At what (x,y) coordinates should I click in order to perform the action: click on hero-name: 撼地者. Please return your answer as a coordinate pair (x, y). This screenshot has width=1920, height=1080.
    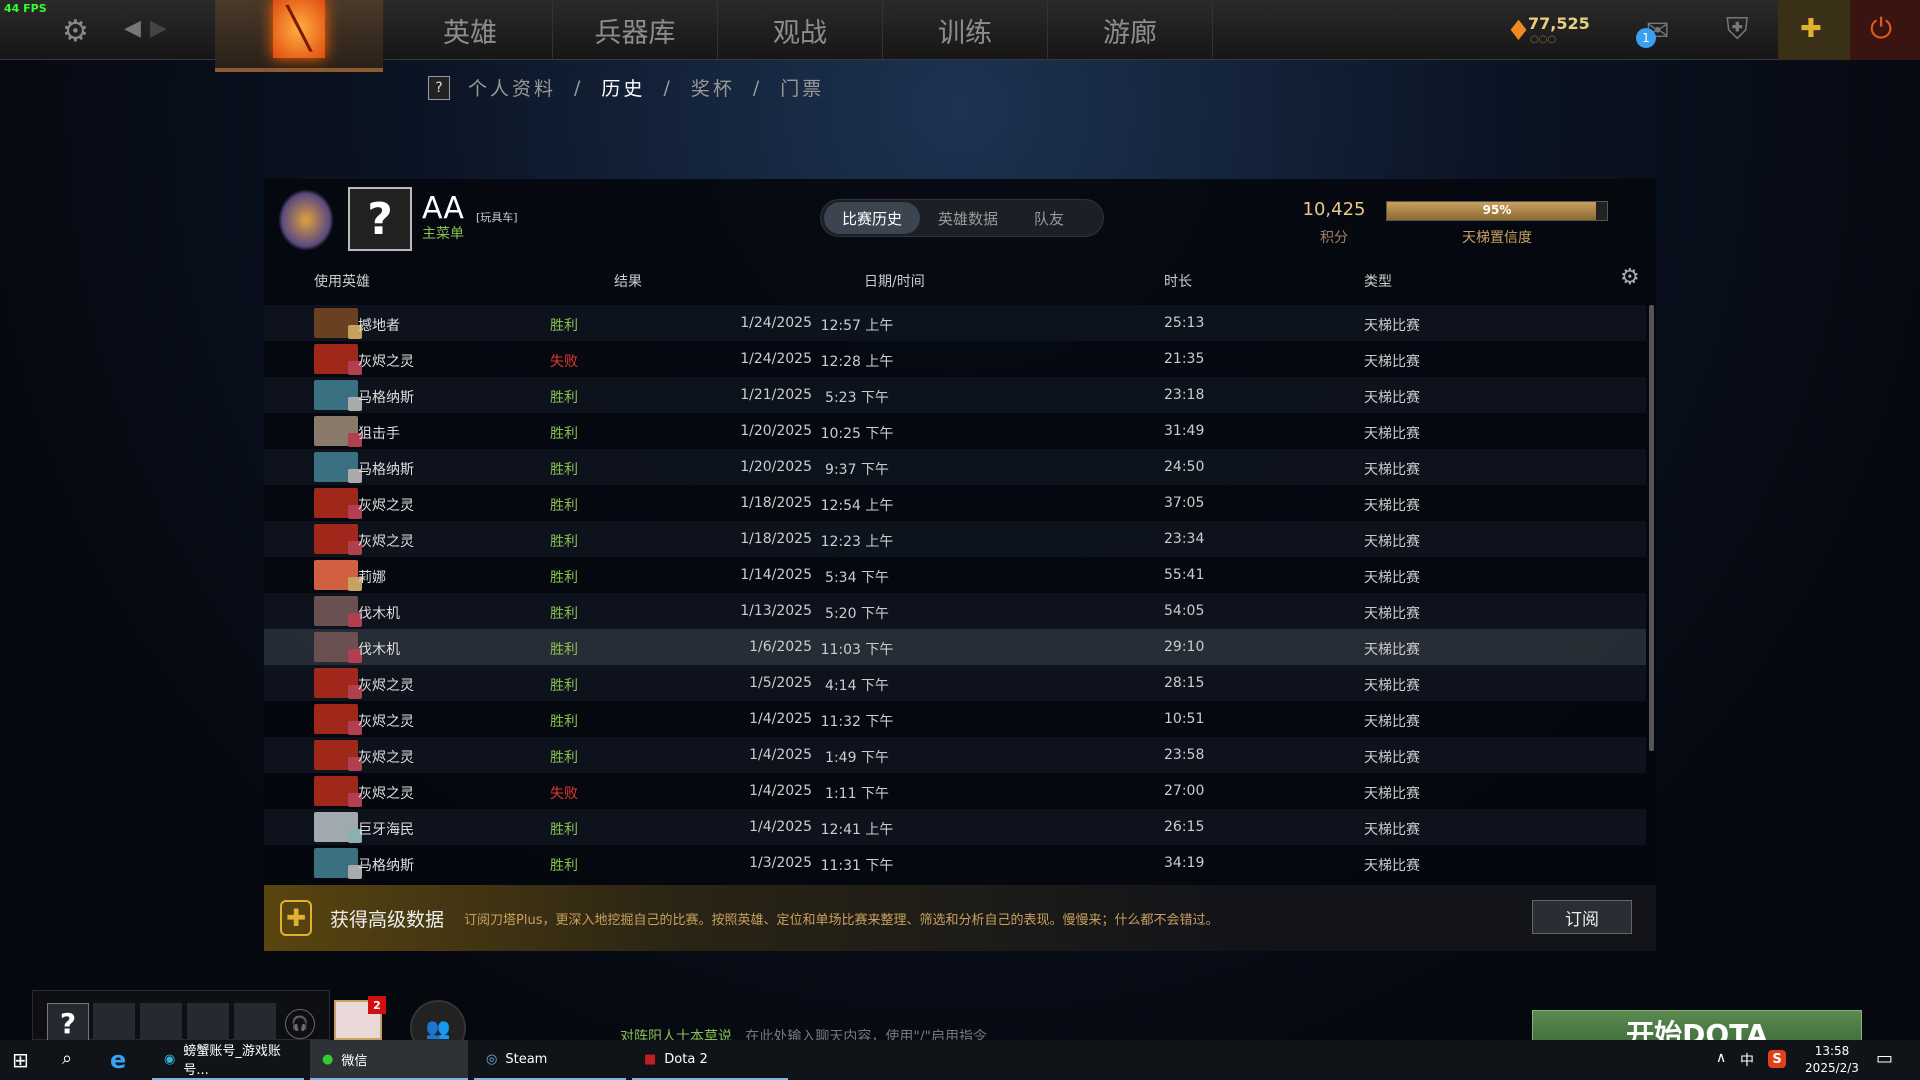
    Looking at the image, I should click on (379, 326).